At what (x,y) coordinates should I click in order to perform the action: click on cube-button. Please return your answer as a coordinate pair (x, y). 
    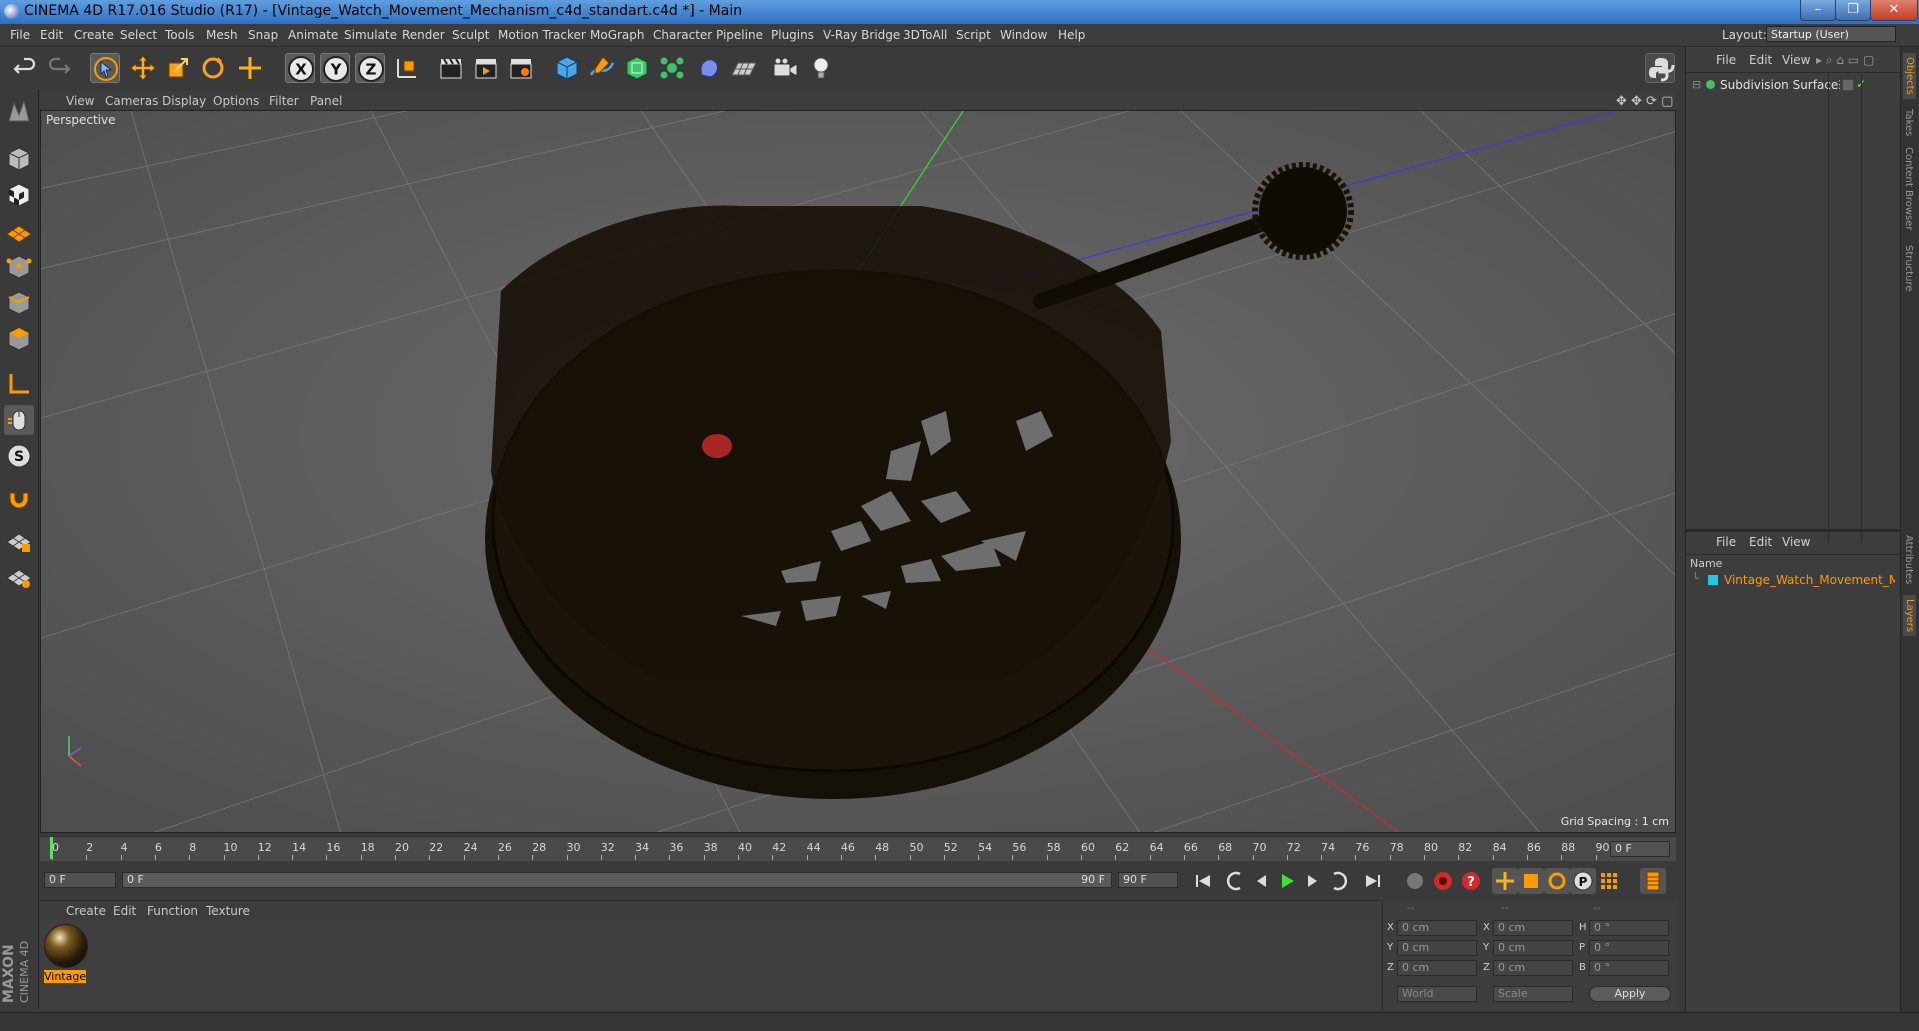
    Looking at the image, I should click on (567, 68).